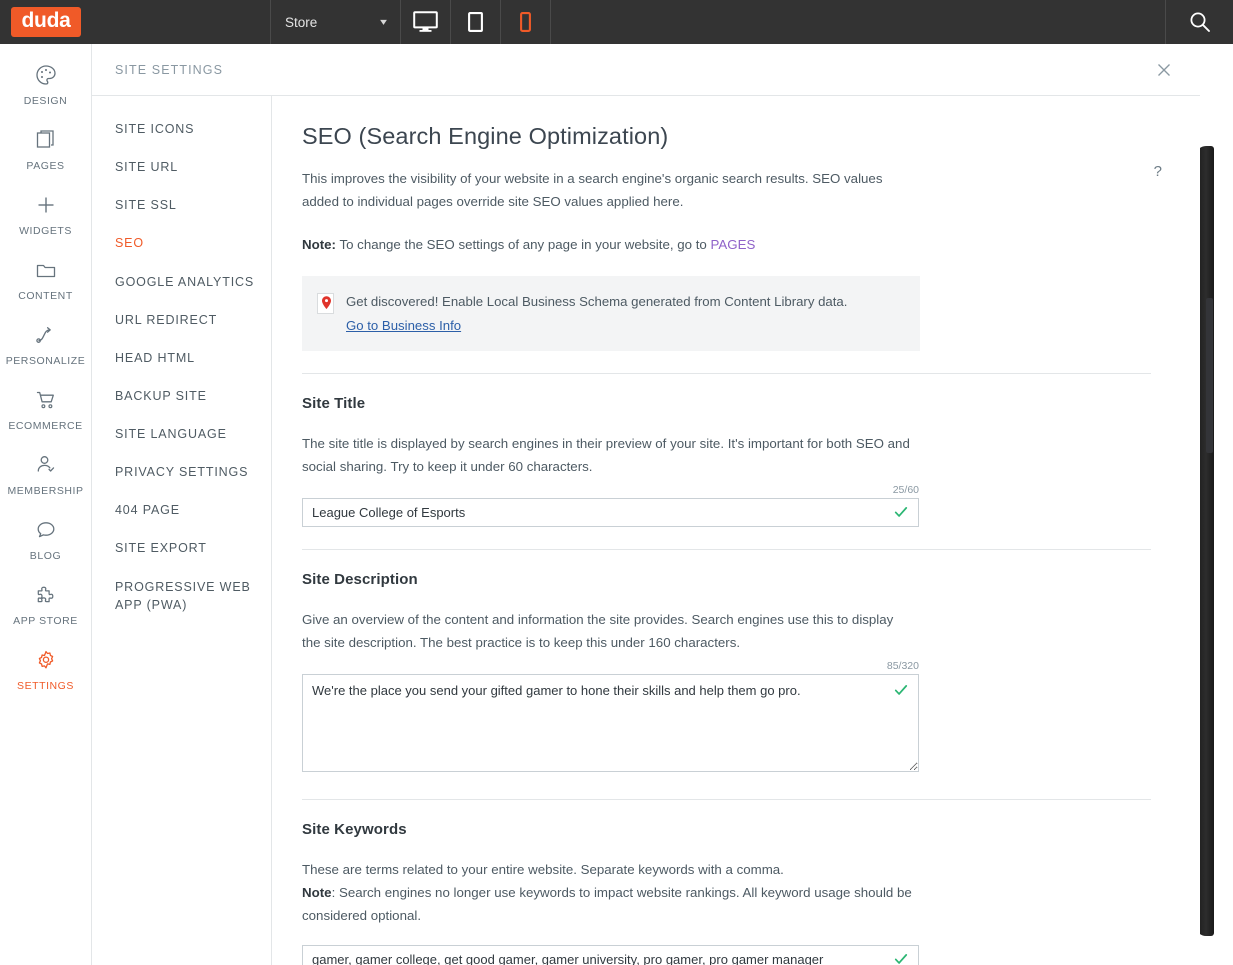  I want to click on site-keywords-input, so click(610, 955).